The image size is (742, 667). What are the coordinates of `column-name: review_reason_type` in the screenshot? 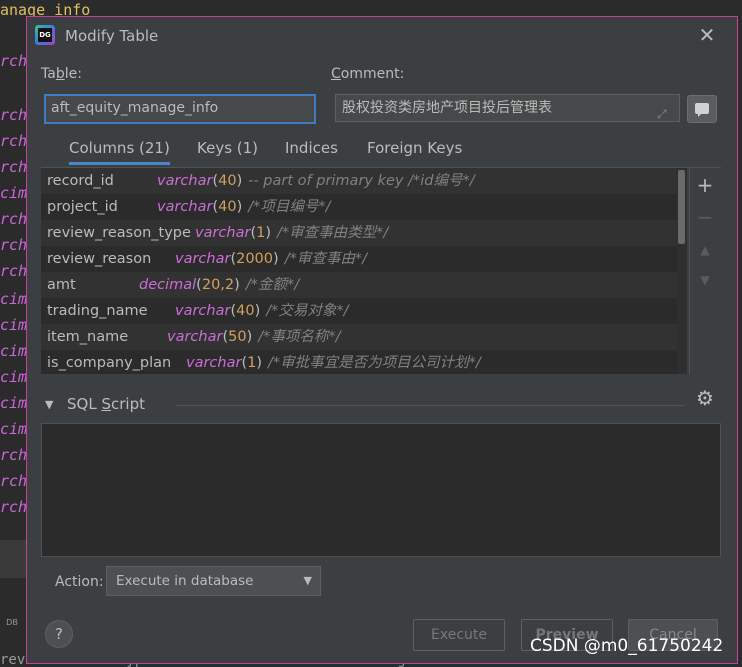 It's located at (119, 233).